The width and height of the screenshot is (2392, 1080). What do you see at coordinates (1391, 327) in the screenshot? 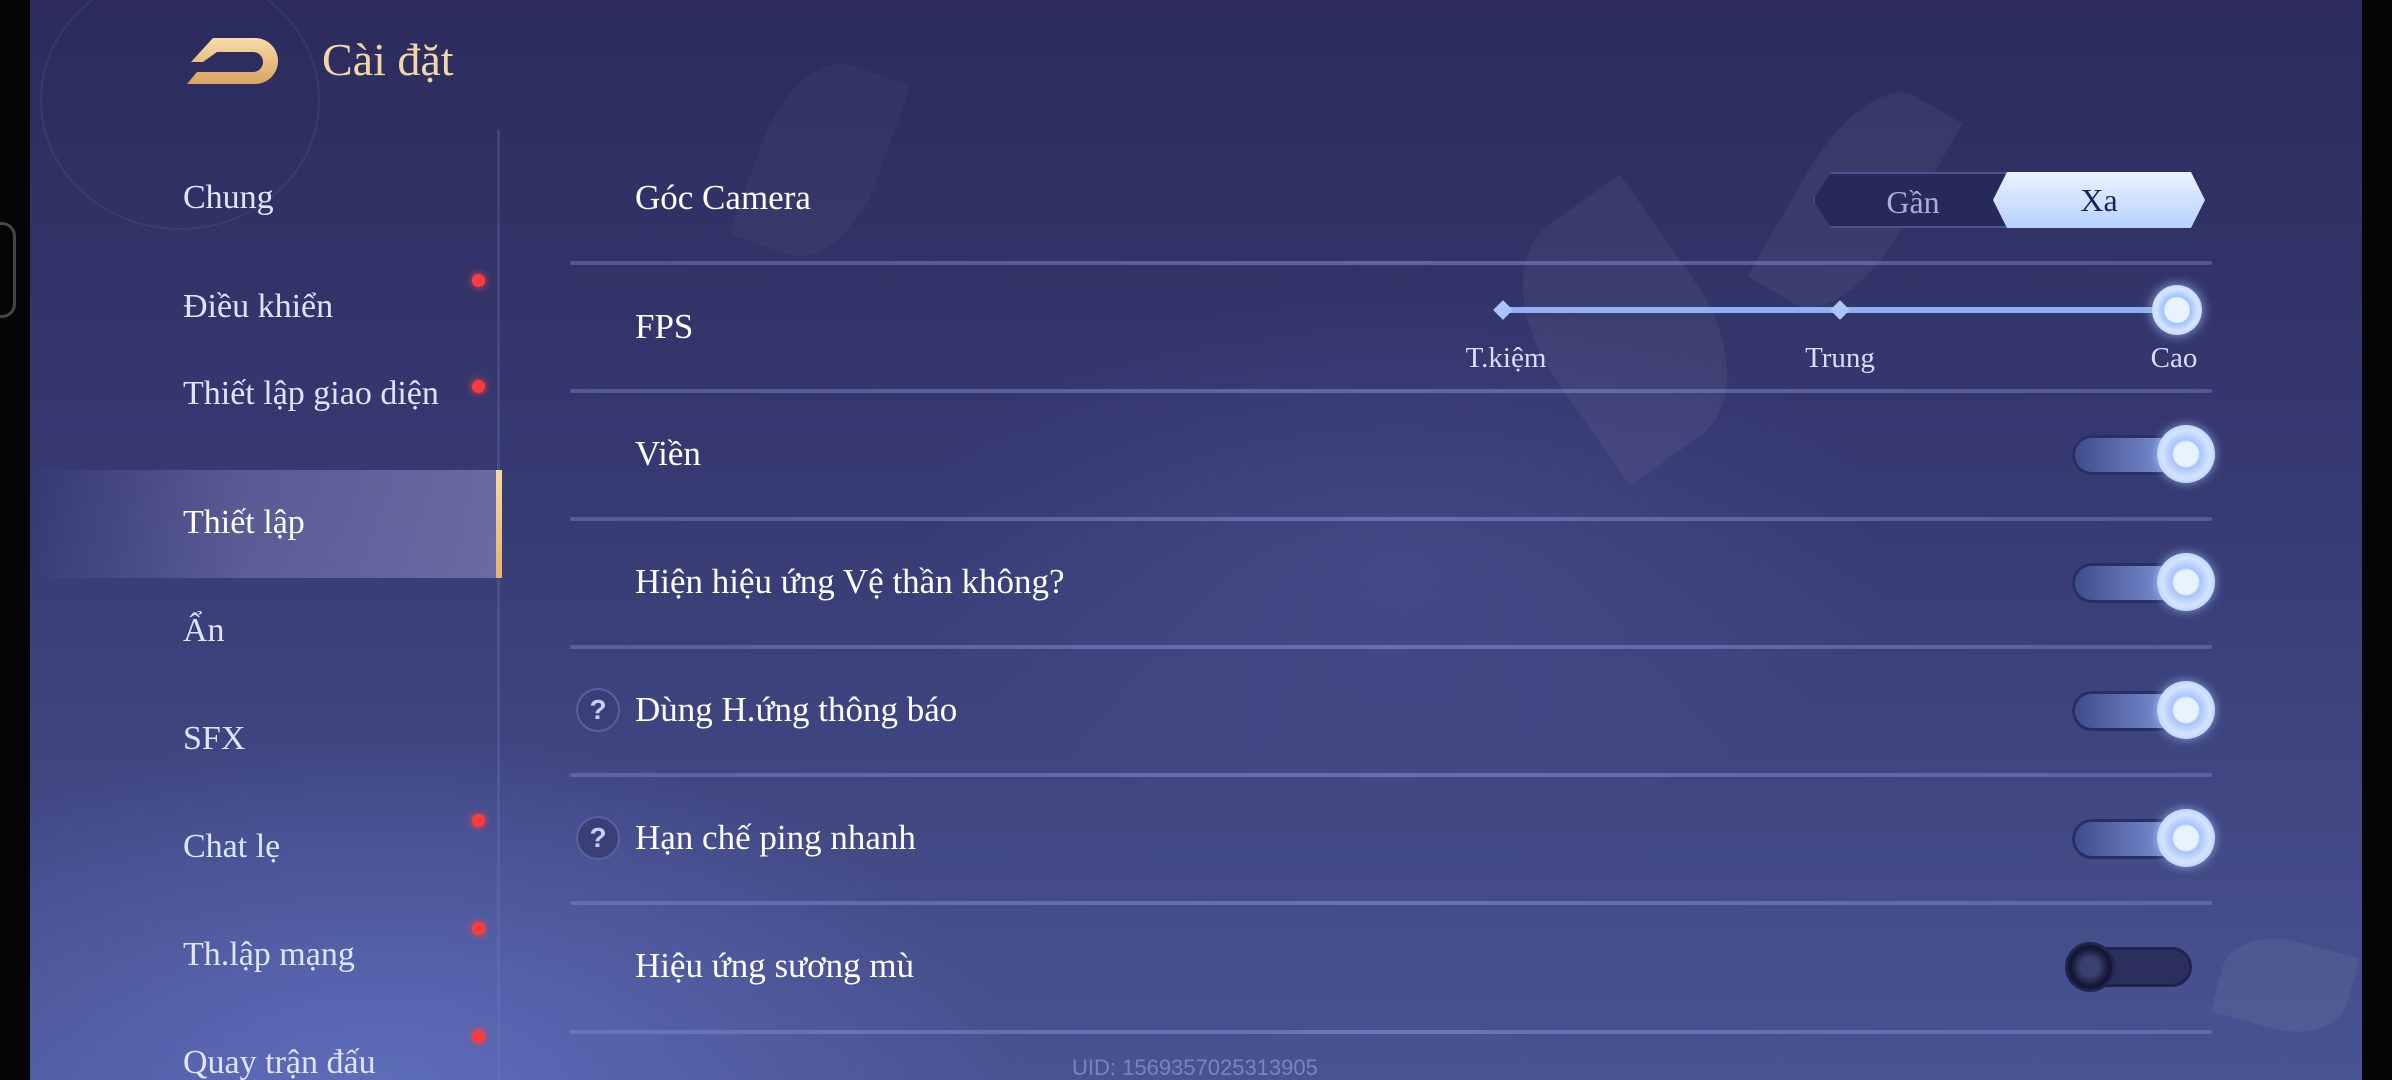
I see `fps-row: FPS` at bounding box center [1391, 327].